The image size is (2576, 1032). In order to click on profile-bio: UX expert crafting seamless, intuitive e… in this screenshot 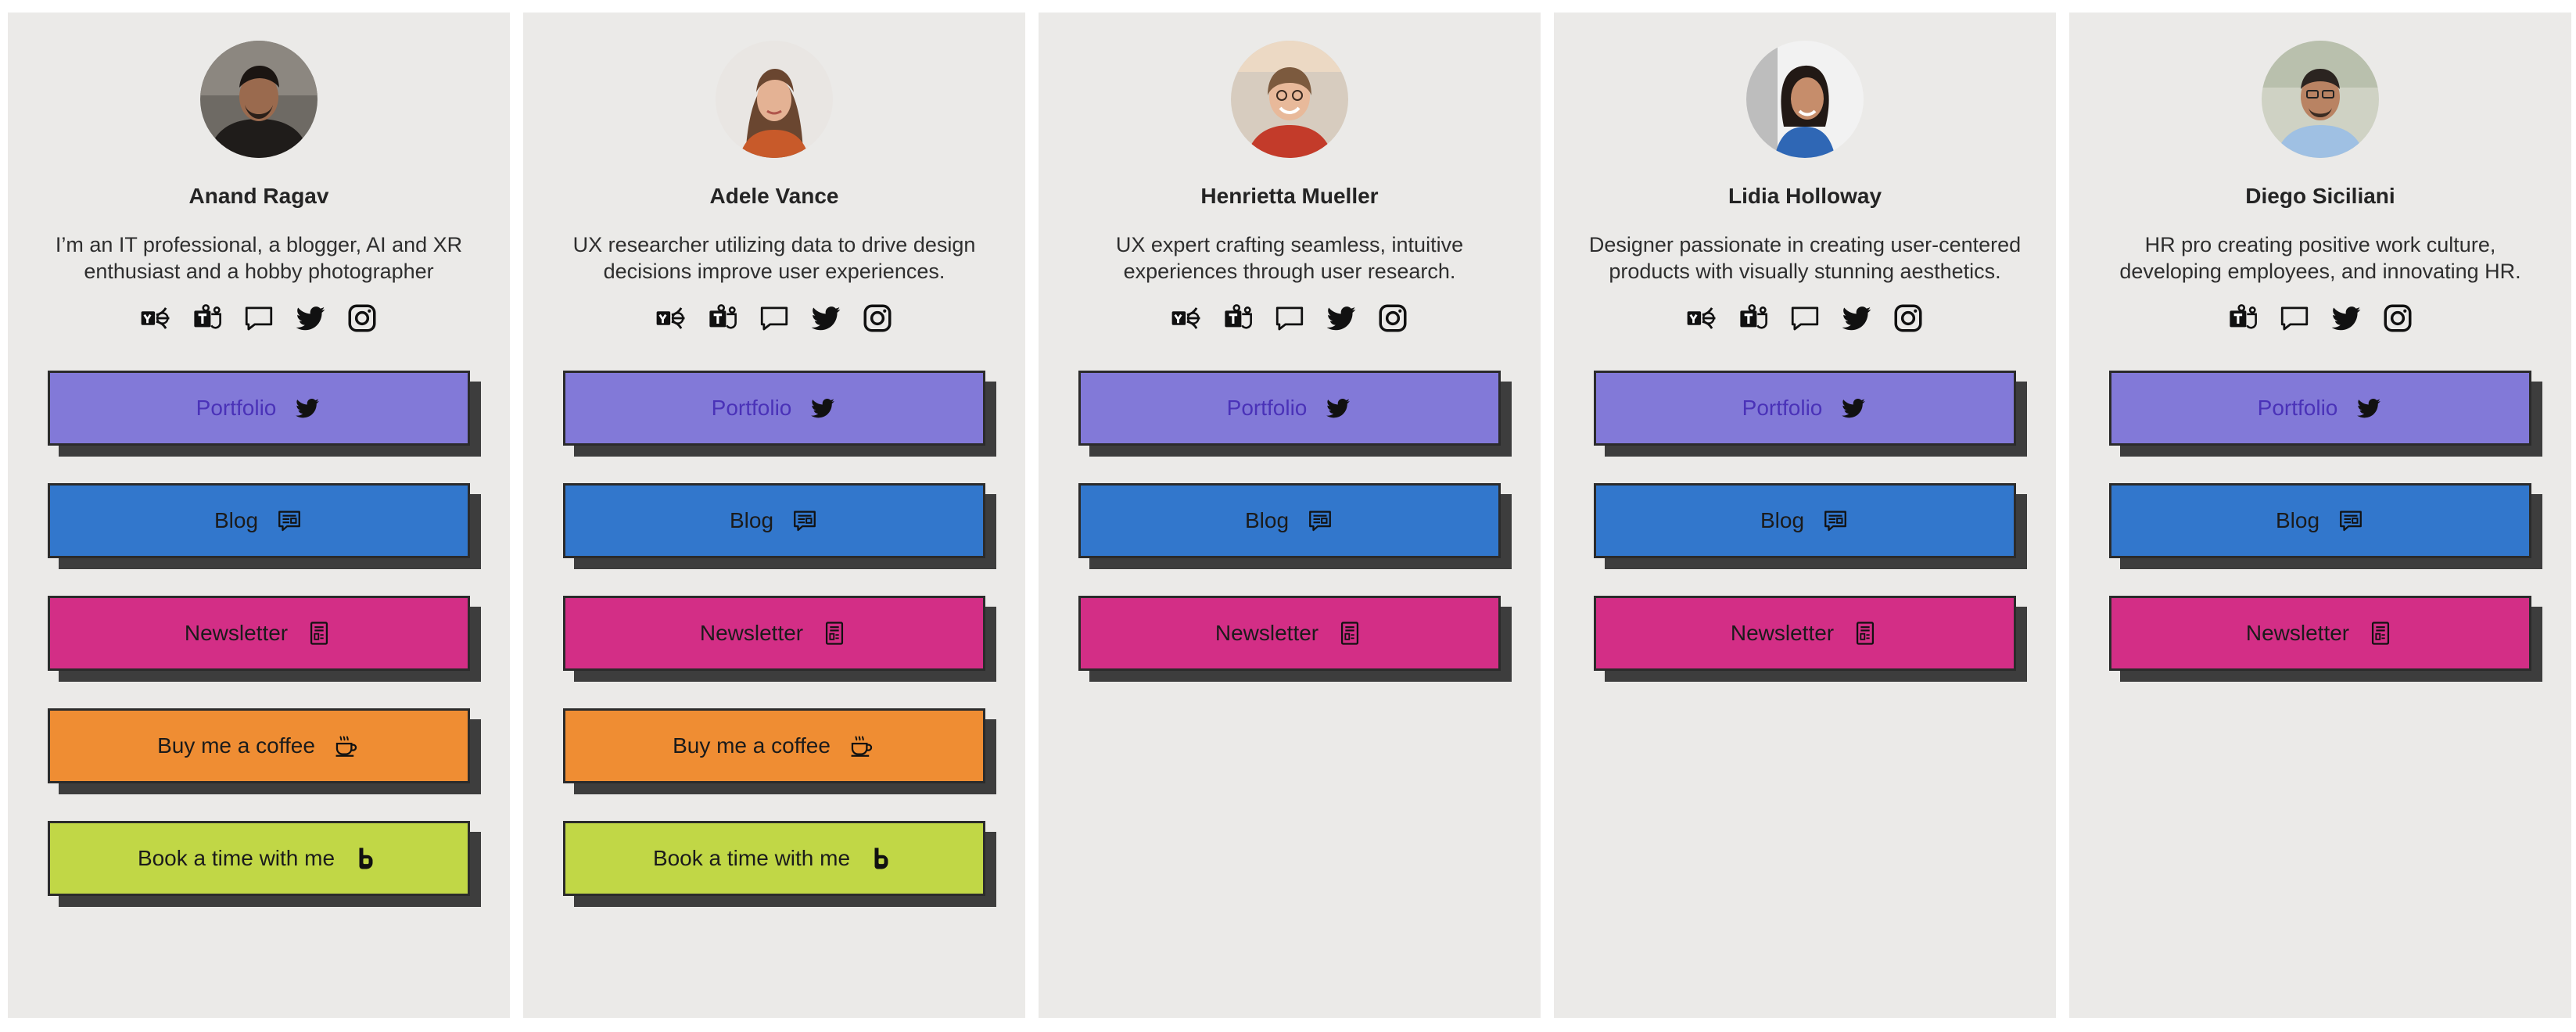, I will do `click(1289, 258)`.